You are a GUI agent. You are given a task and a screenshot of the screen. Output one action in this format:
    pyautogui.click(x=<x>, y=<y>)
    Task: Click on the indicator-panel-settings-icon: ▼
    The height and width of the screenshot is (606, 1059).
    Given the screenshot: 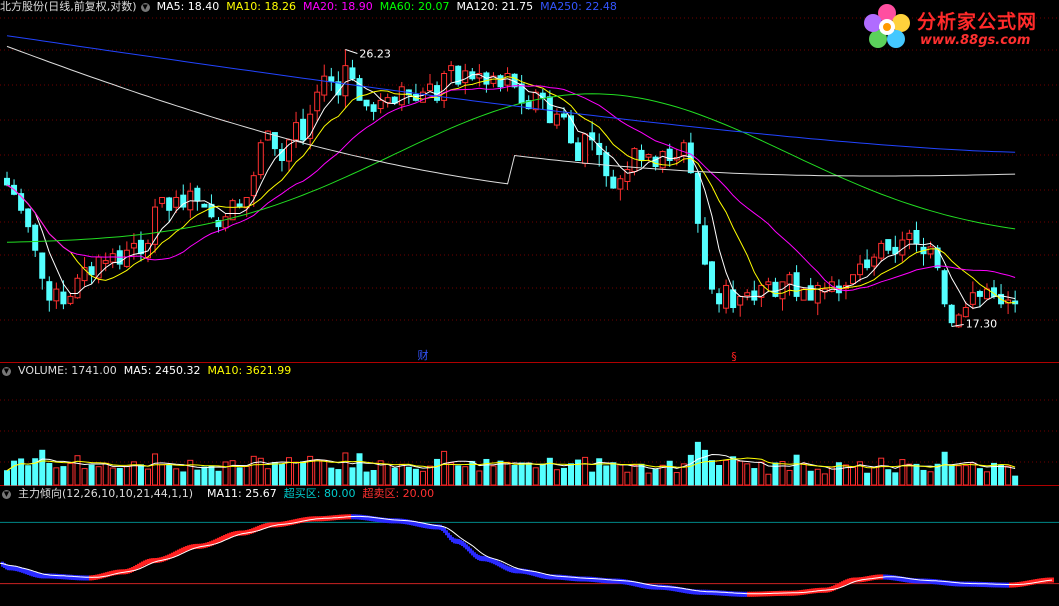 What is the action you would take?
    pyautogui.click(x=6, y=494)
    